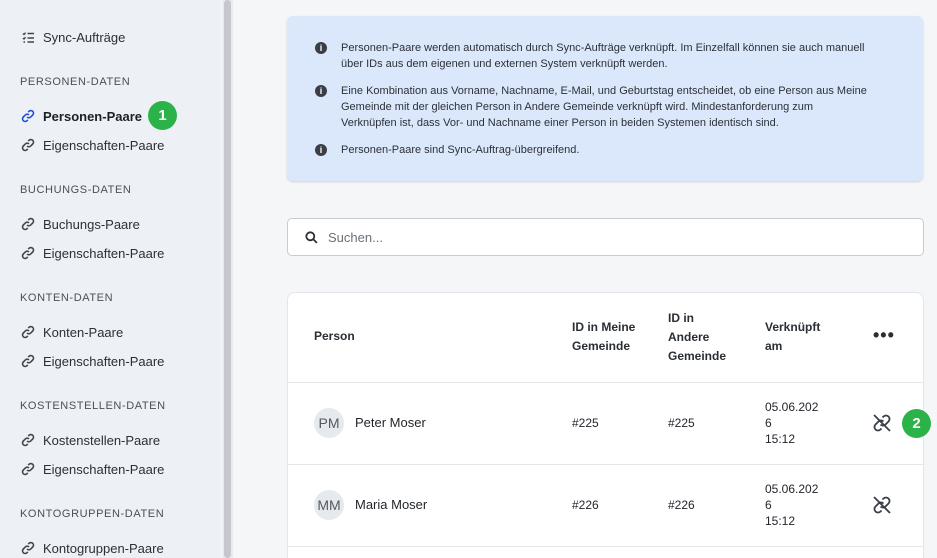 The image size is (937, 558). What do you see at coordinates (76, 190) in the screenshot?
I see `section-title-buchungen: BUCHUNGS-DATEN` at bounding box center [76, 190].